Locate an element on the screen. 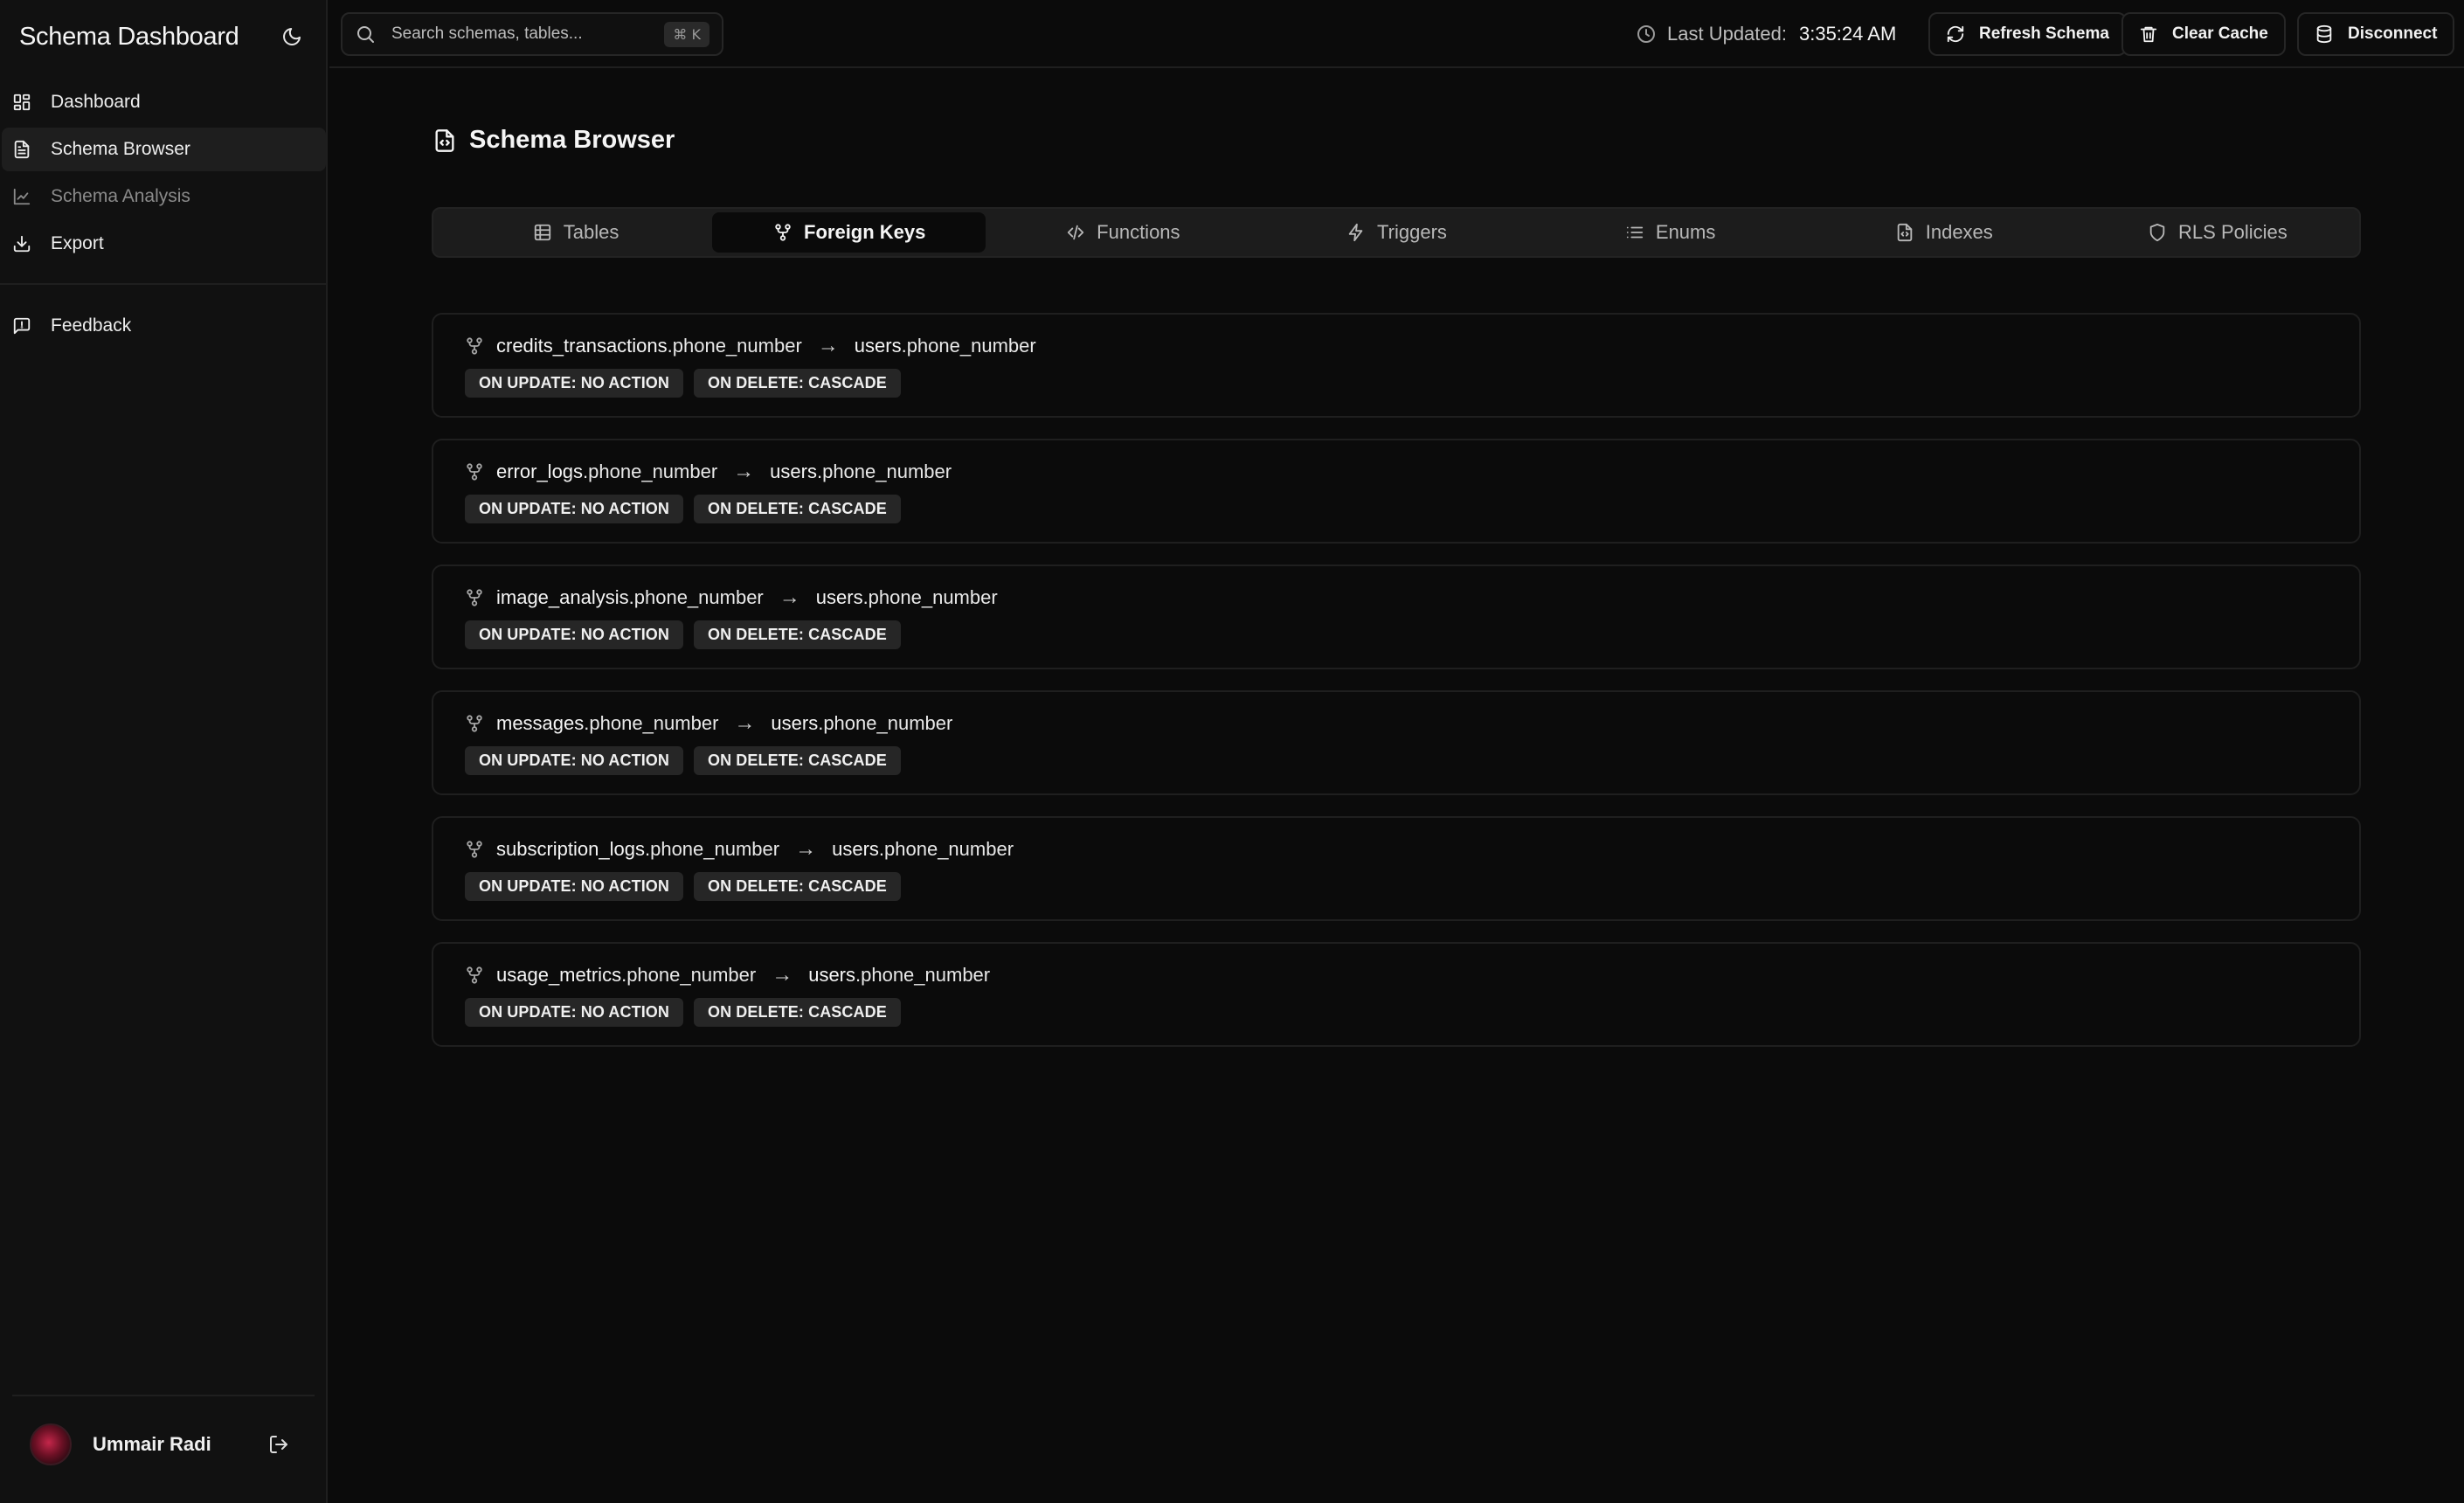  clear-cache-button: Clear Cache is located at coordinates (2203, 34).